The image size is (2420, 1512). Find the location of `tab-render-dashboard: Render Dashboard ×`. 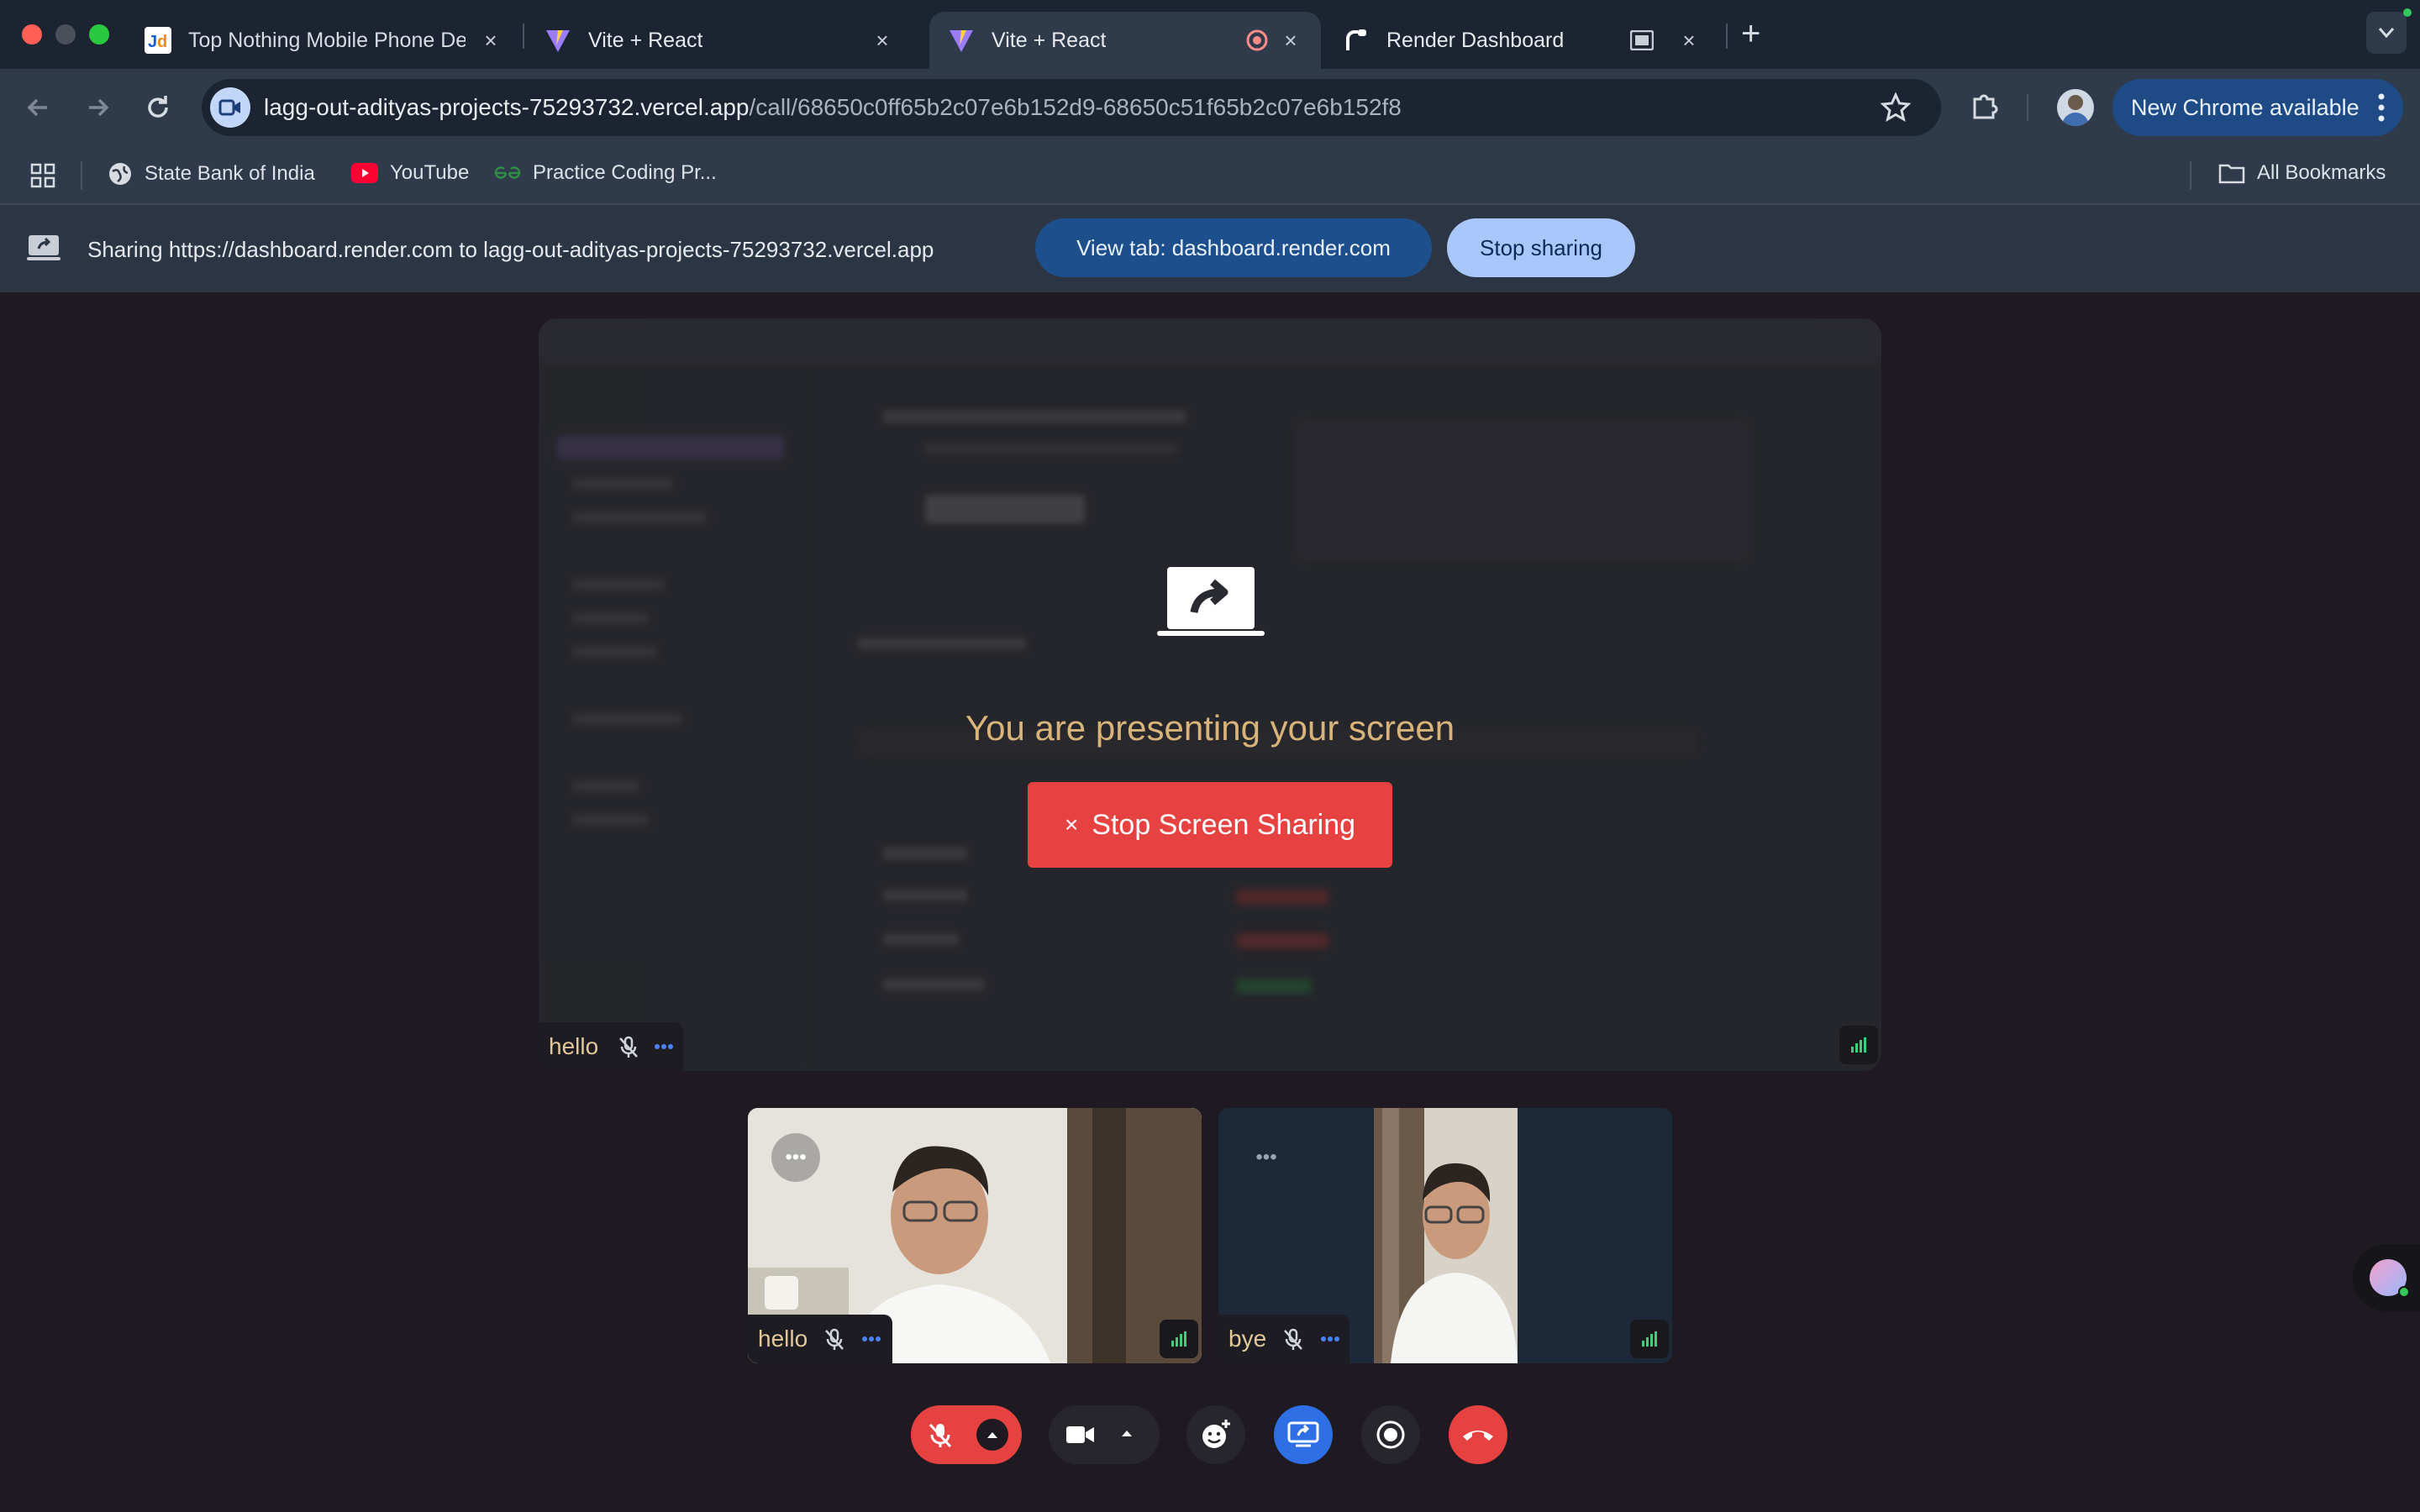

tab-render-dashboard: Render Dashboard × is located at coordinates (1522, 40).